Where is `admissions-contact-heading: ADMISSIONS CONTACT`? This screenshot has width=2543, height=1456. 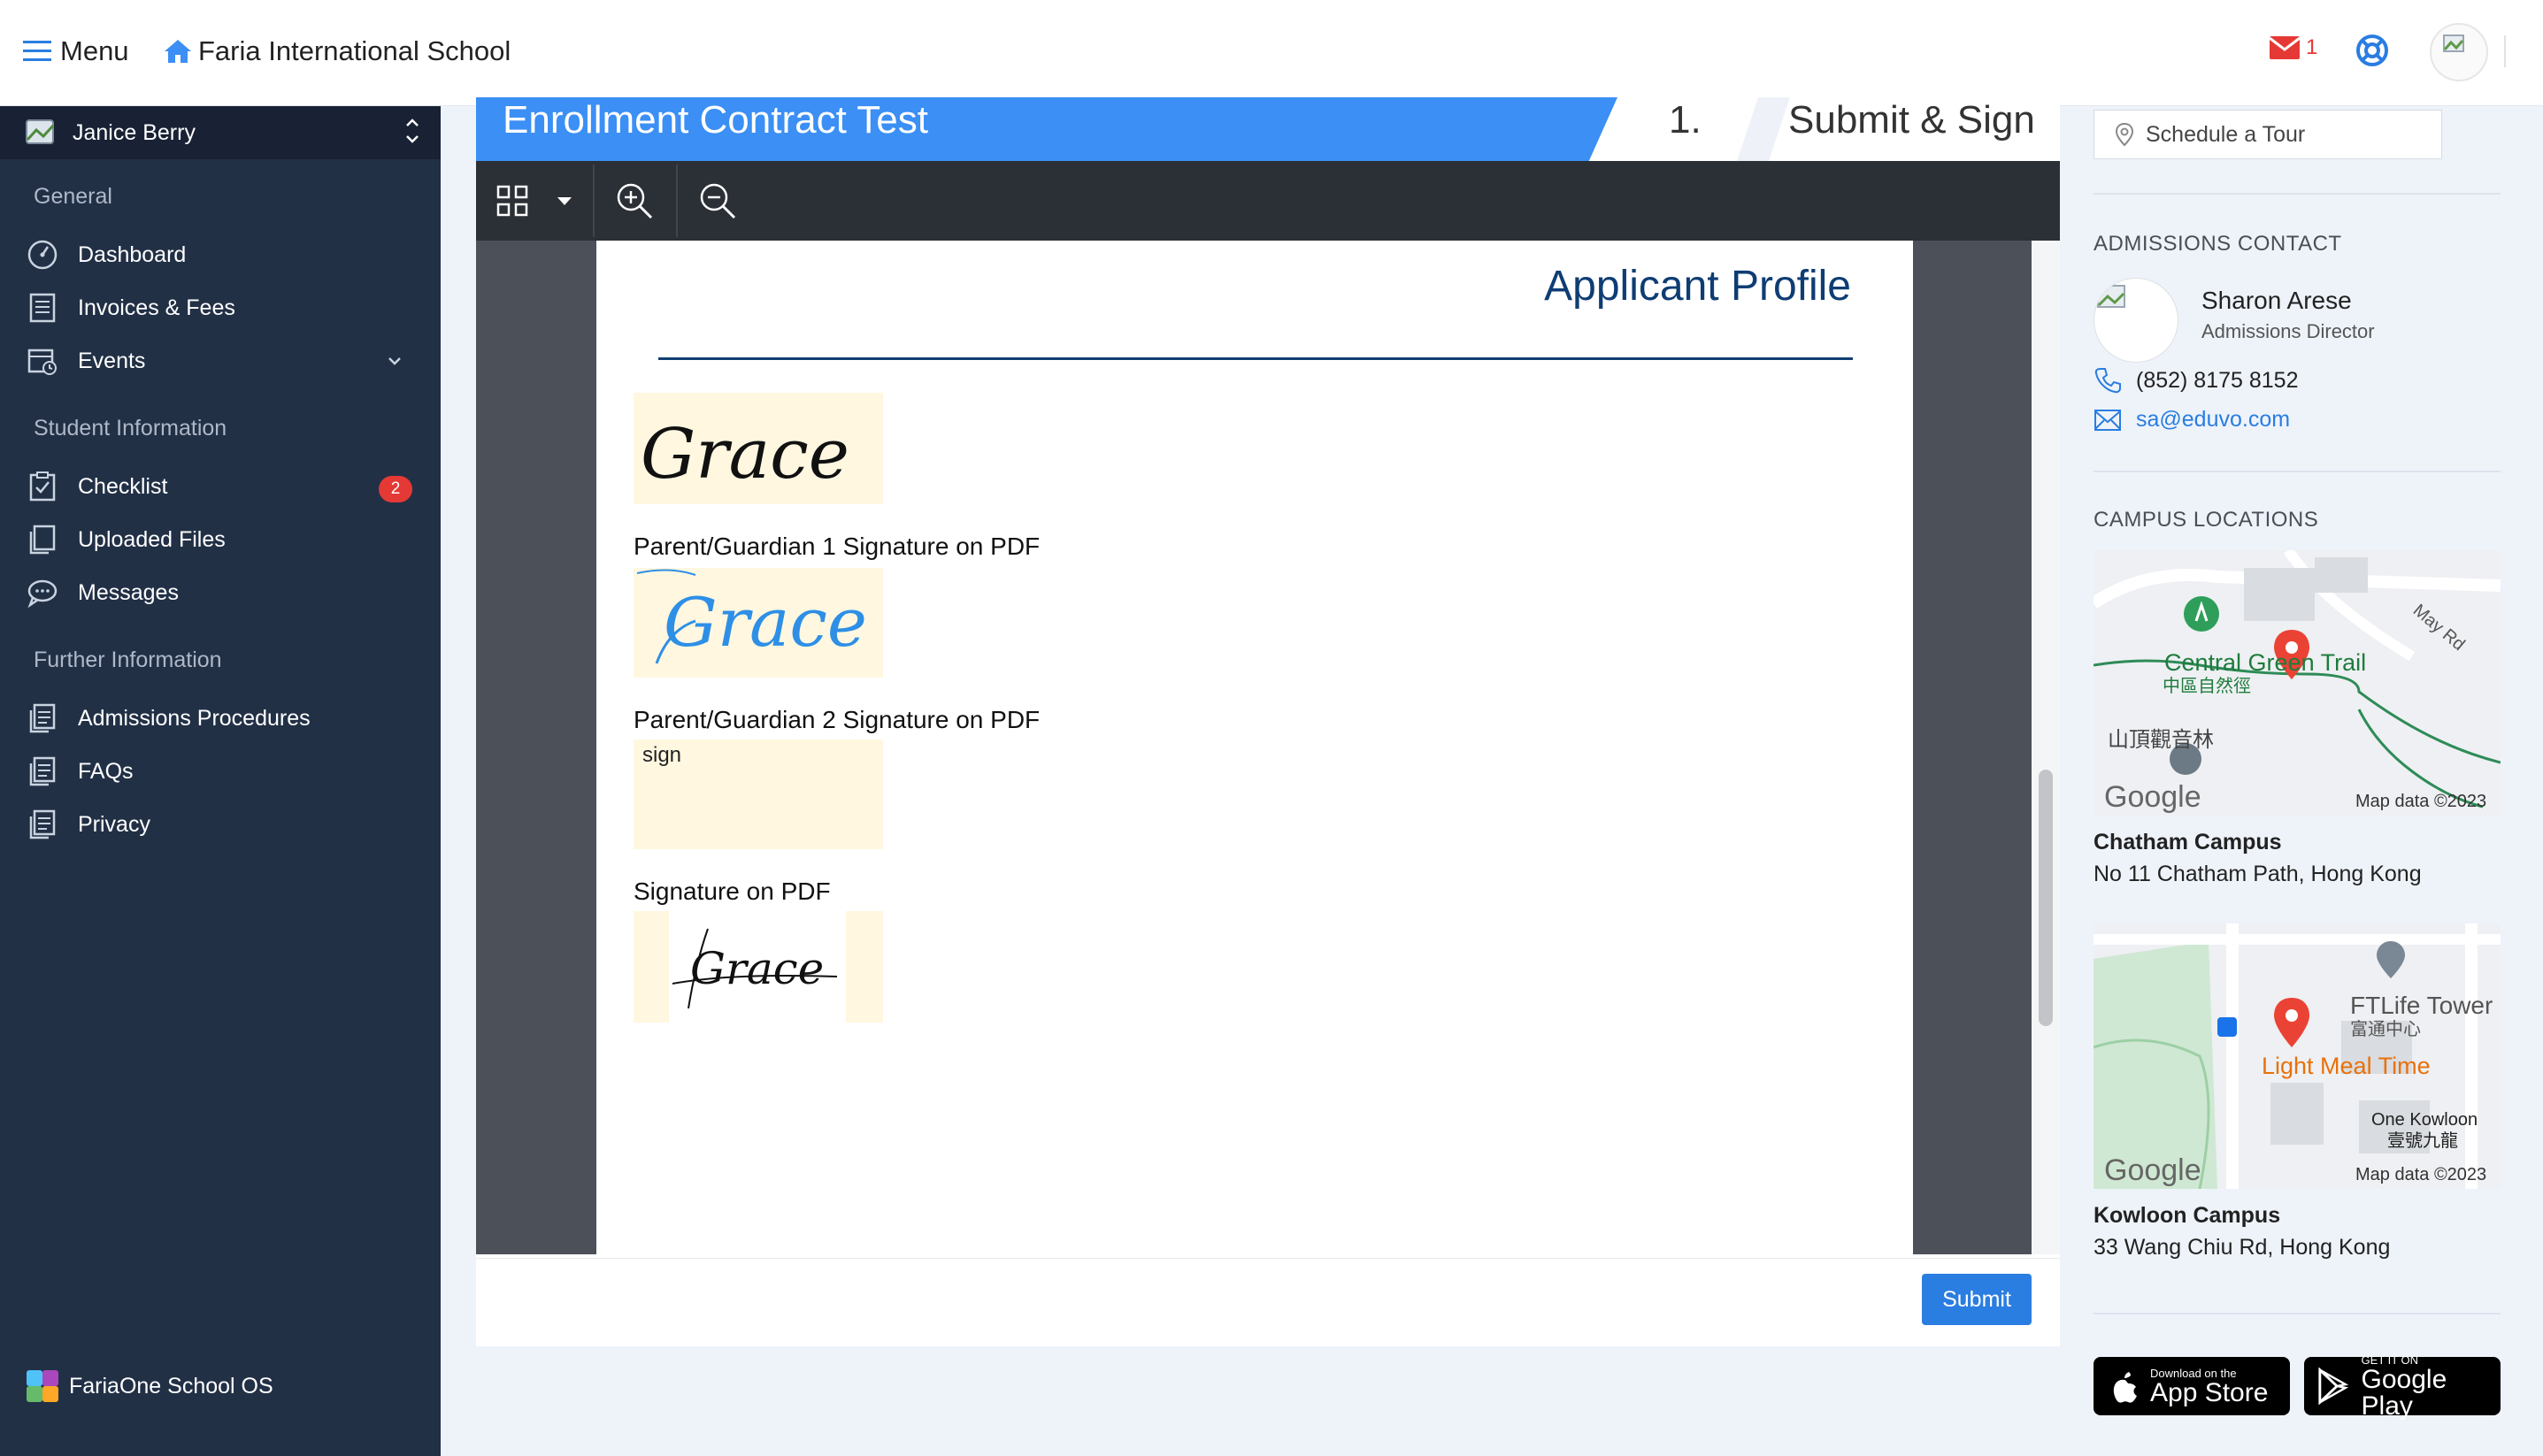
admissions-contact-heading: ADMISSIONS CONTACT is located at coordinates (2218, 244).